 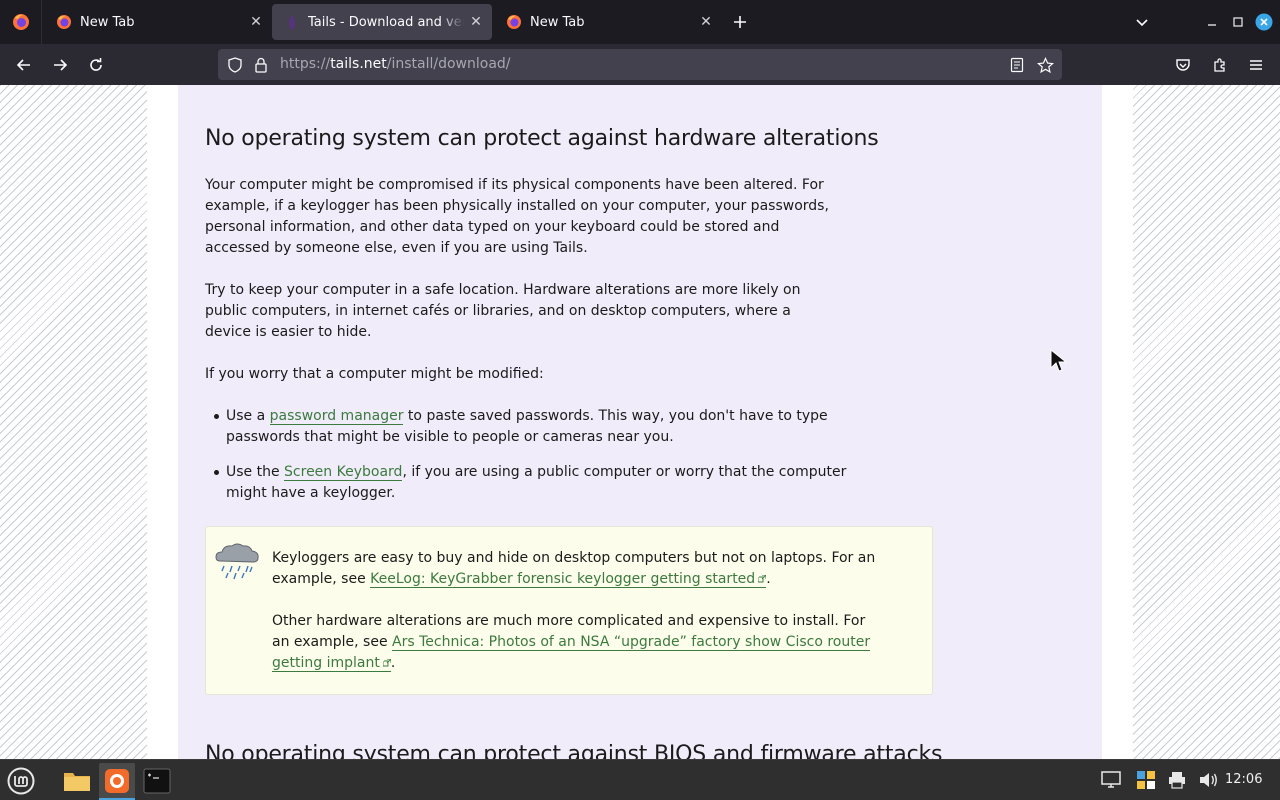 I want to click on password-manager-link: password manager, so click(x=336, y=416).